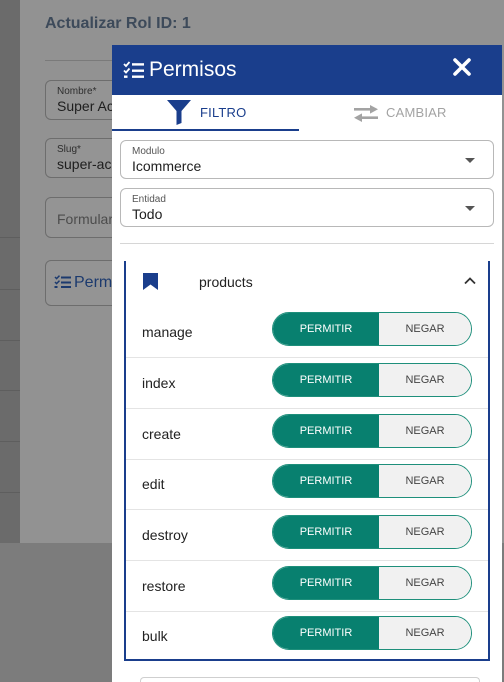 The image size is (504, 682). What do you see at coordinates (307, 284) in the screenshot?
I see `permission-group-header: products` at bounding box center [307, 284].